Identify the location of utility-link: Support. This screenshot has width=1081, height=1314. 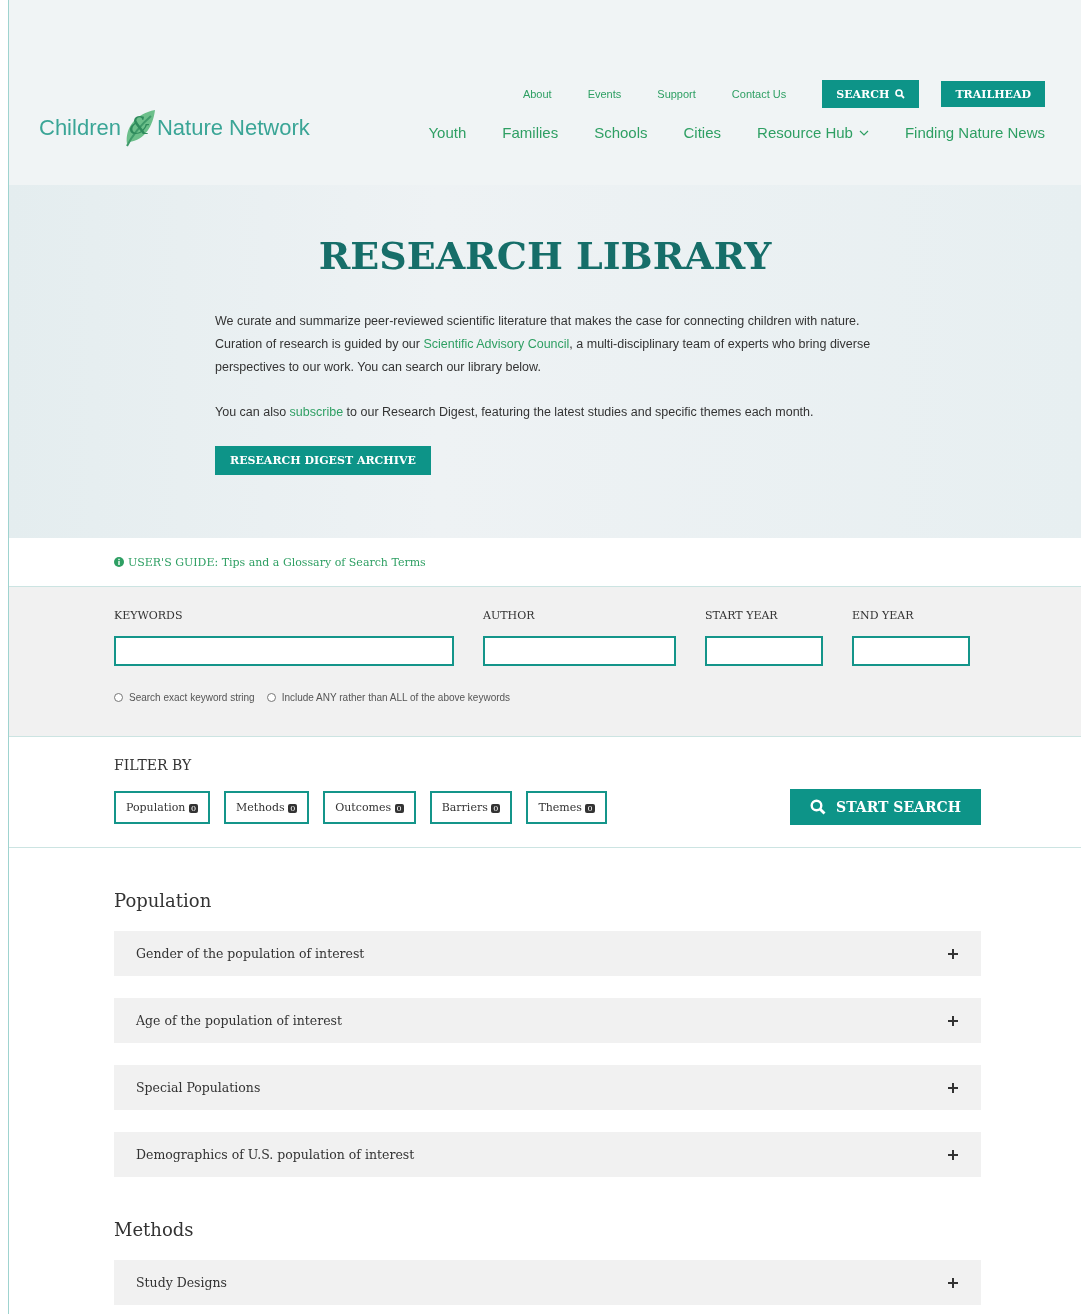
(676, 94).